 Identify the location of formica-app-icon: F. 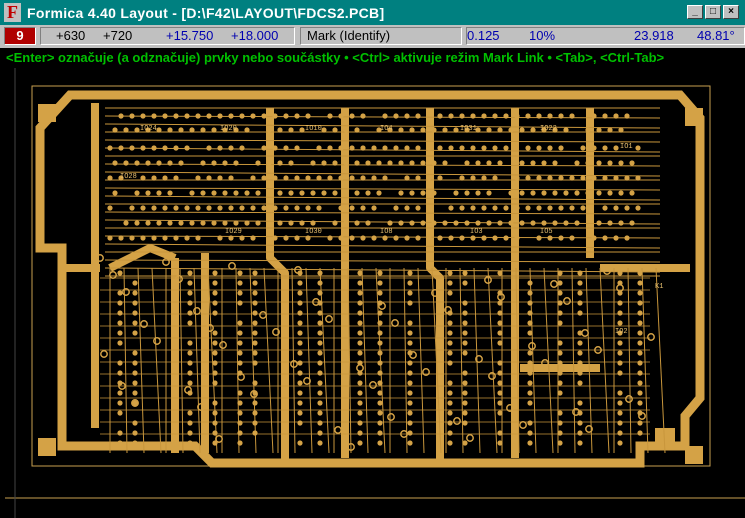
(12, 12).